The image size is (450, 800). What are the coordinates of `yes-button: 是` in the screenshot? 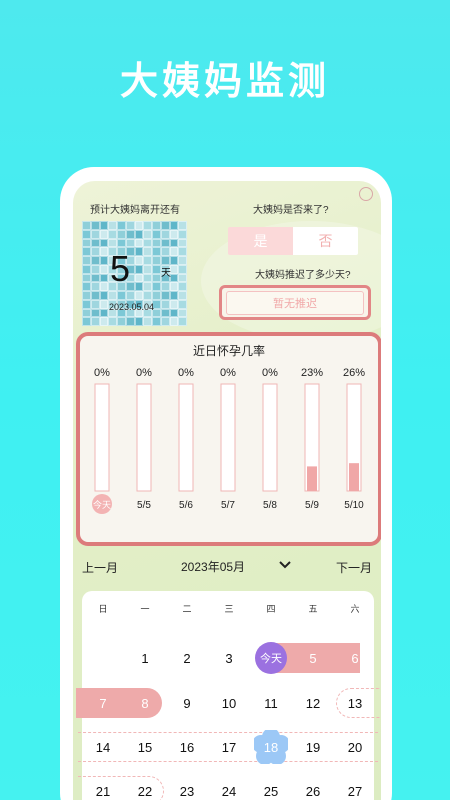 It's located at (260, 241).